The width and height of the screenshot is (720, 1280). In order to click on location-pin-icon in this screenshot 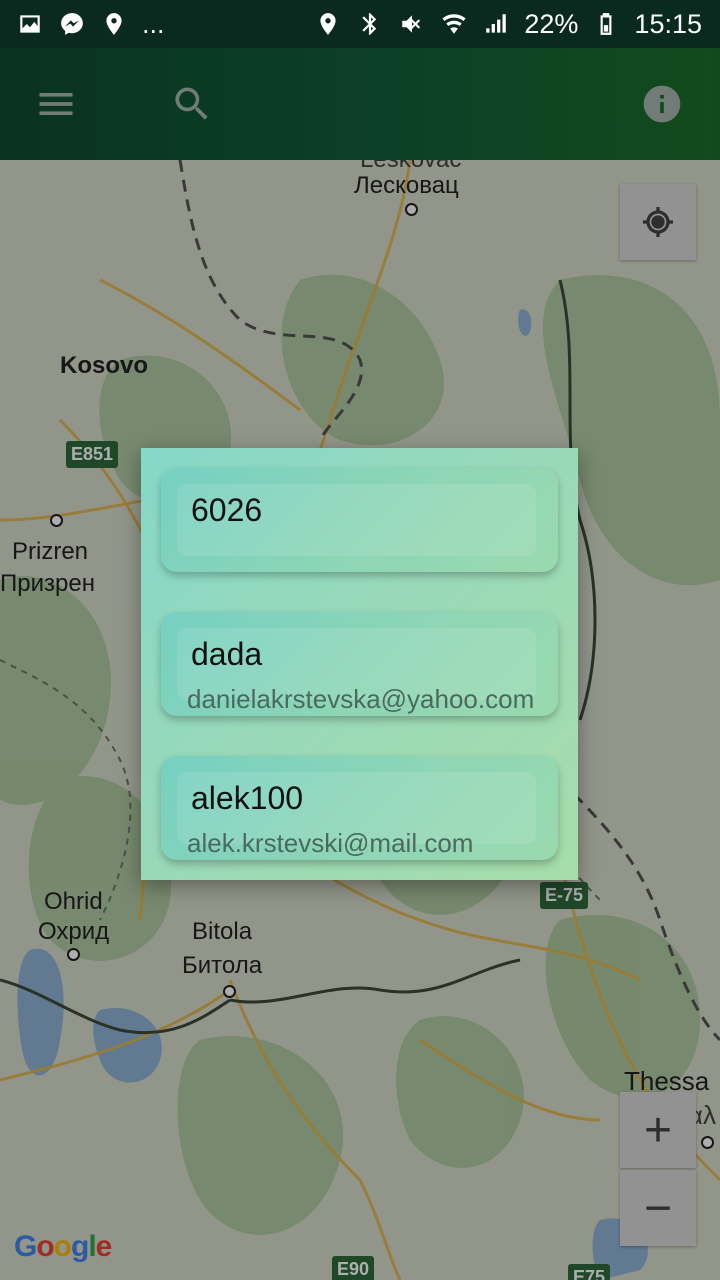, I will do `click(114, 24)`.